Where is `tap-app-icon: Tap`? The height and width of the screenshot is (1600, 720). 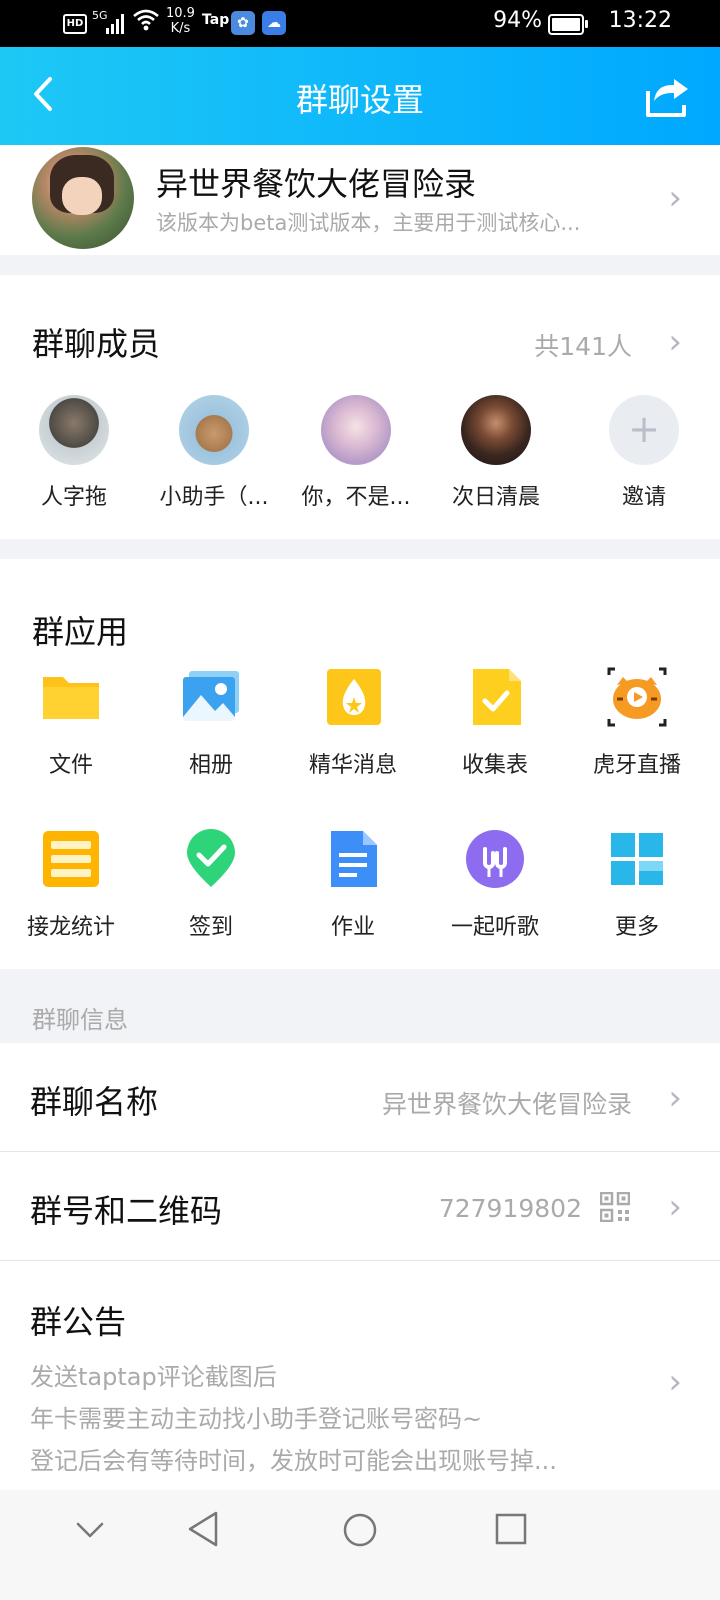
tap-app-icon: Tap is located at coordinates (216, 20).